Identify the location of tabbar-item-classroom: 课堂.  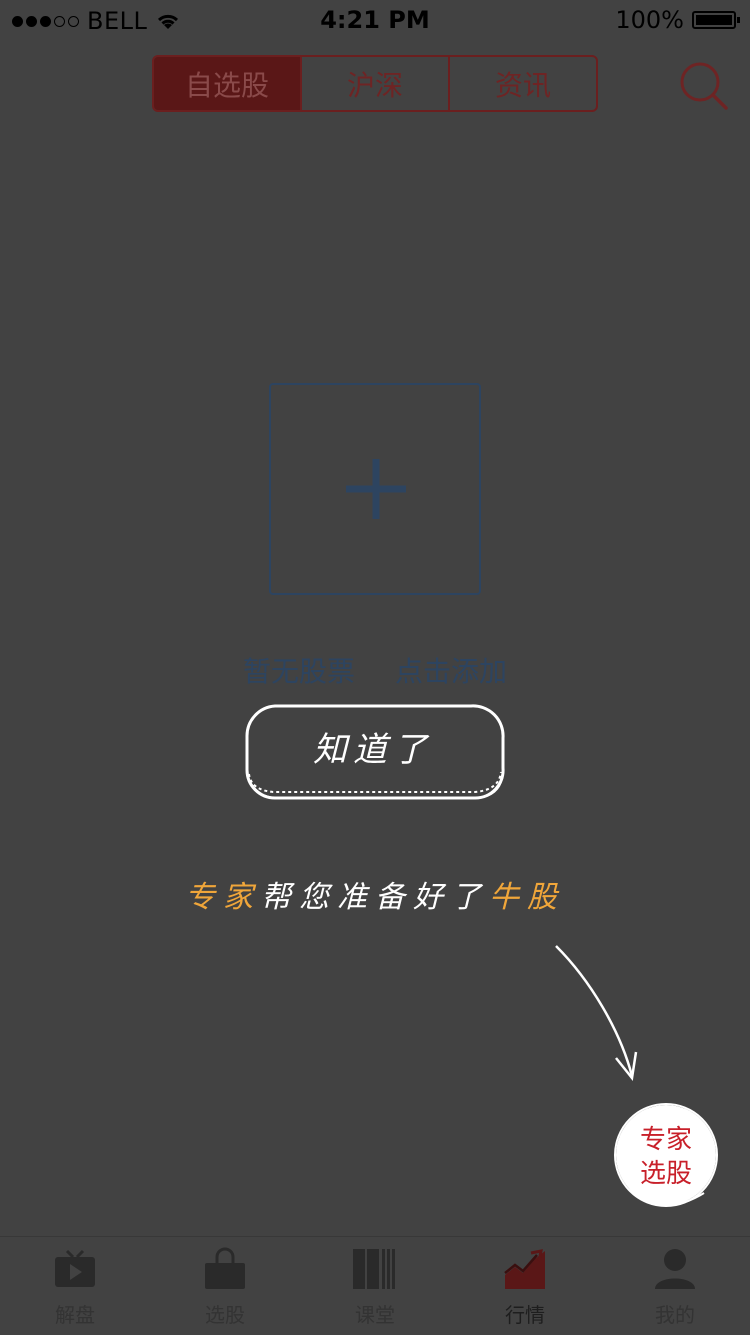
(375, 1286).